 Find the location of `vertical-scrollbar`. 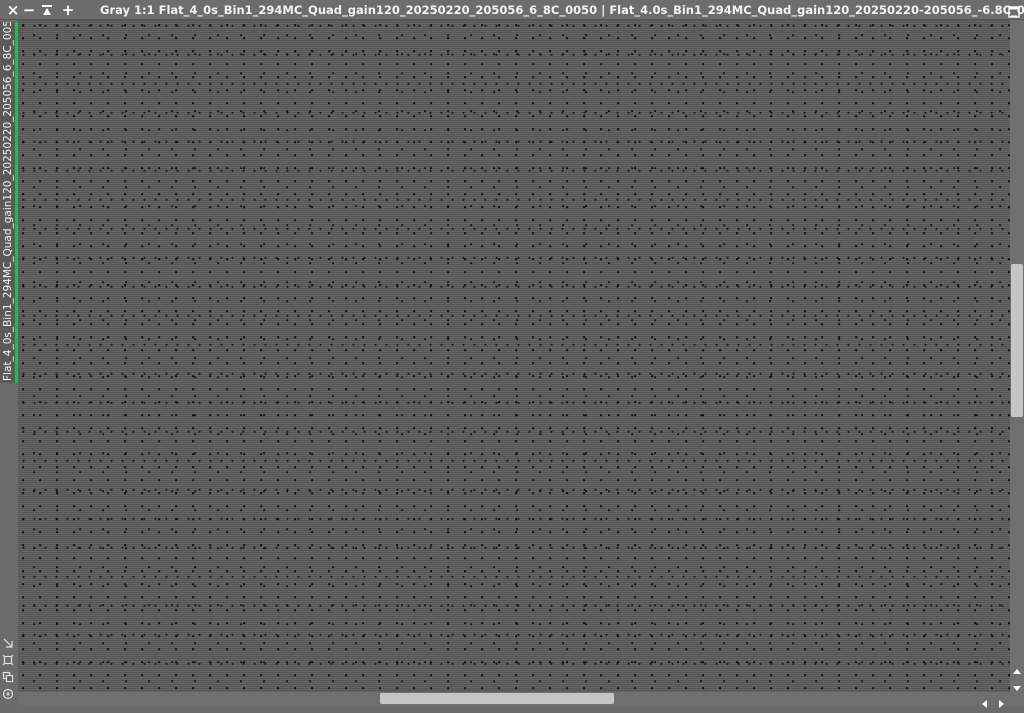

vertical-scrollbar is located at coordinates (1017, 356).